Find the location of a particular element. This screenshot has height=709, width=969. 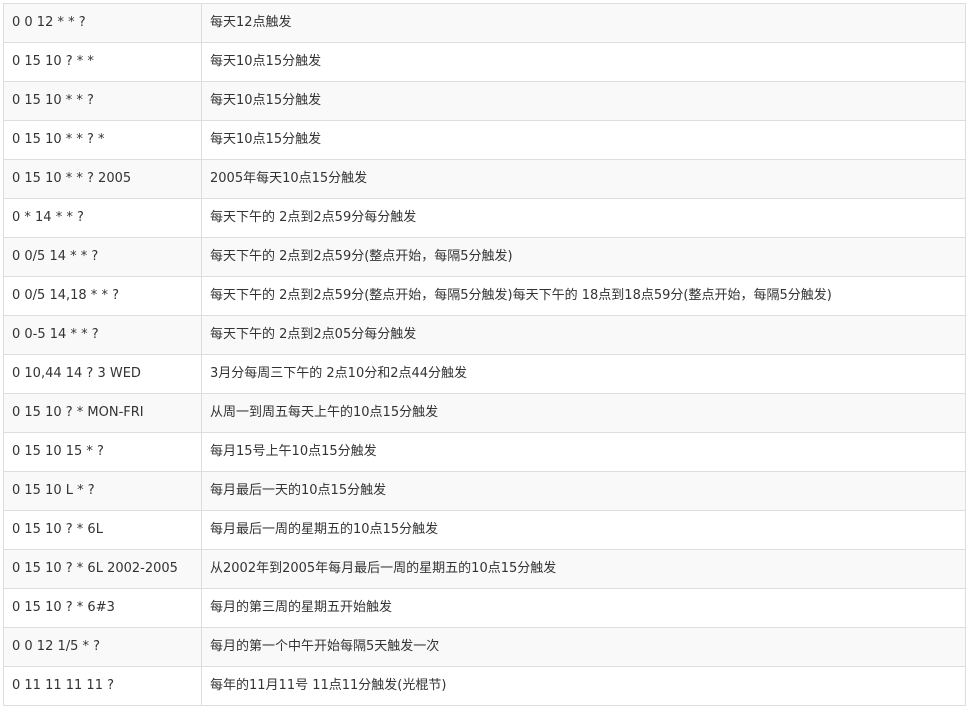

cron-expression-cell: 0 * 14 * * ? is located at coordinates (103, 218).